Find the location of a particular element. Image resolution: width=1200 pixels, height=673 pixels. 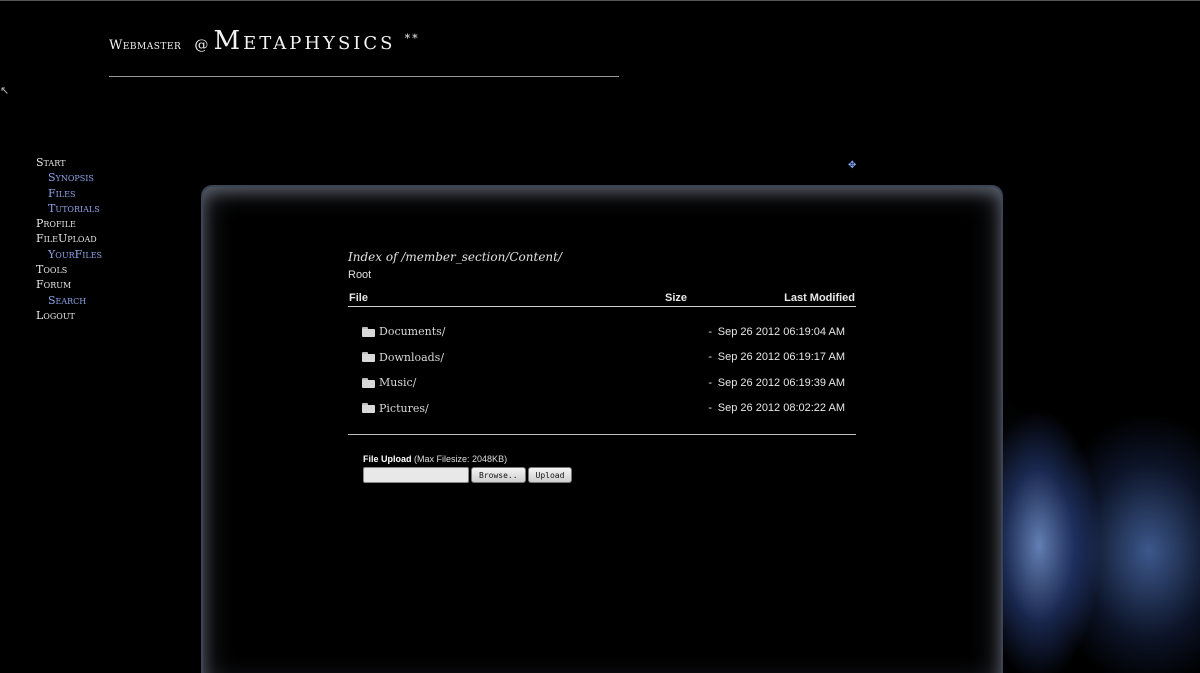

browse-button: Browse.. is located at coordinates (498, 475).